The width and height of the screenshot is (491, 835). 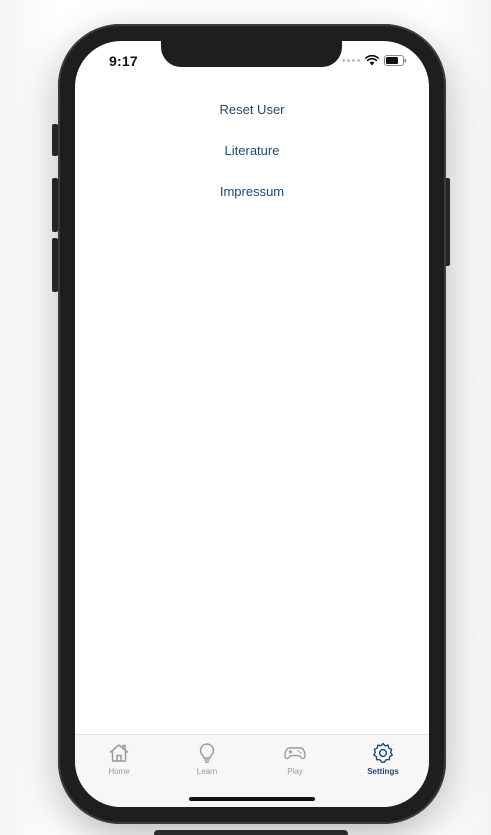 I want to click on cellular-dots-icon, so click(x=351, y=60).